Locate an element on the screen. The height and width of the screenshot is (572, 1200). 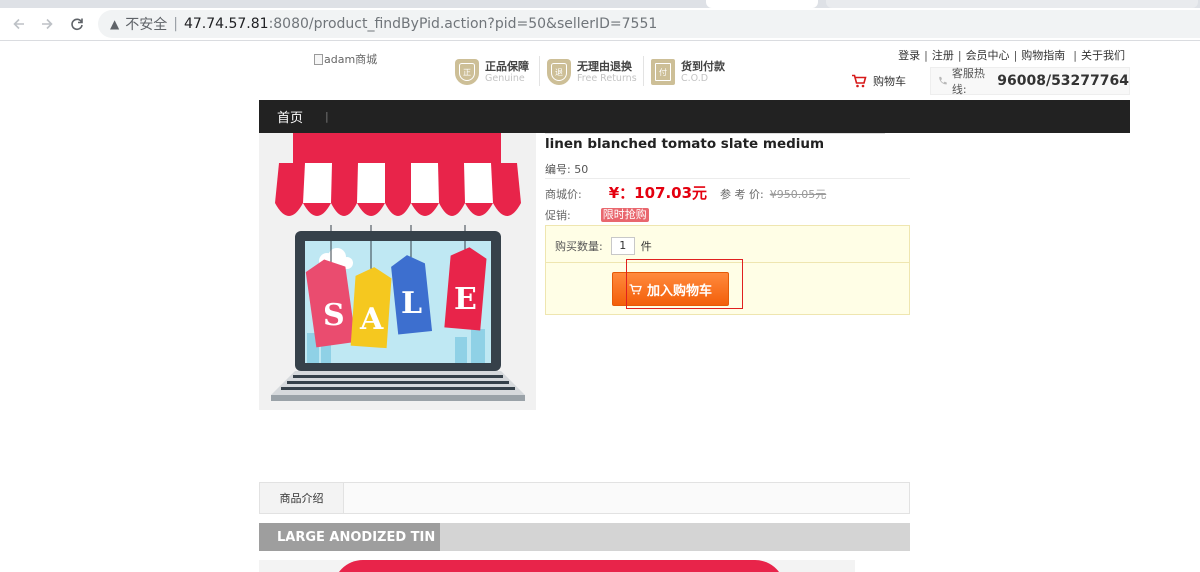
quantity-row: 购买数量: 1 件 is located at coordinates (603, 246).